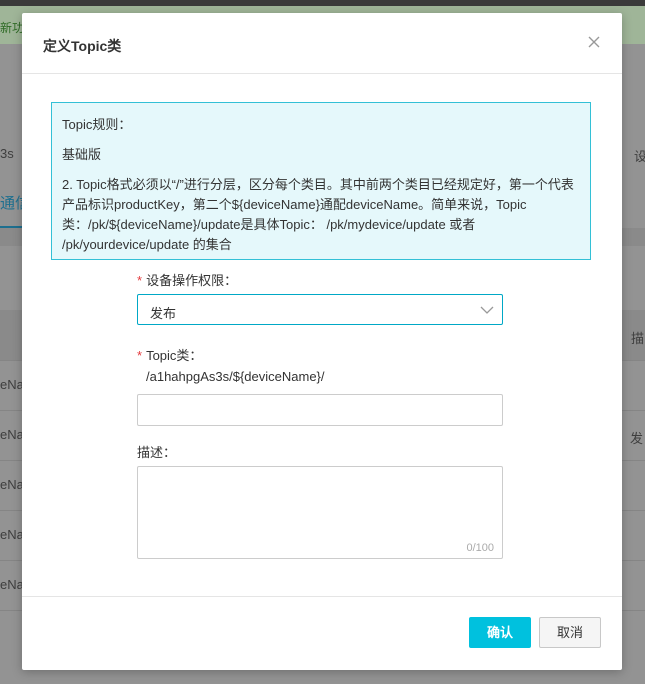  Describe the element at coordinates (637, 438) in the screenshot. I see `table-cell: 发` at that location.